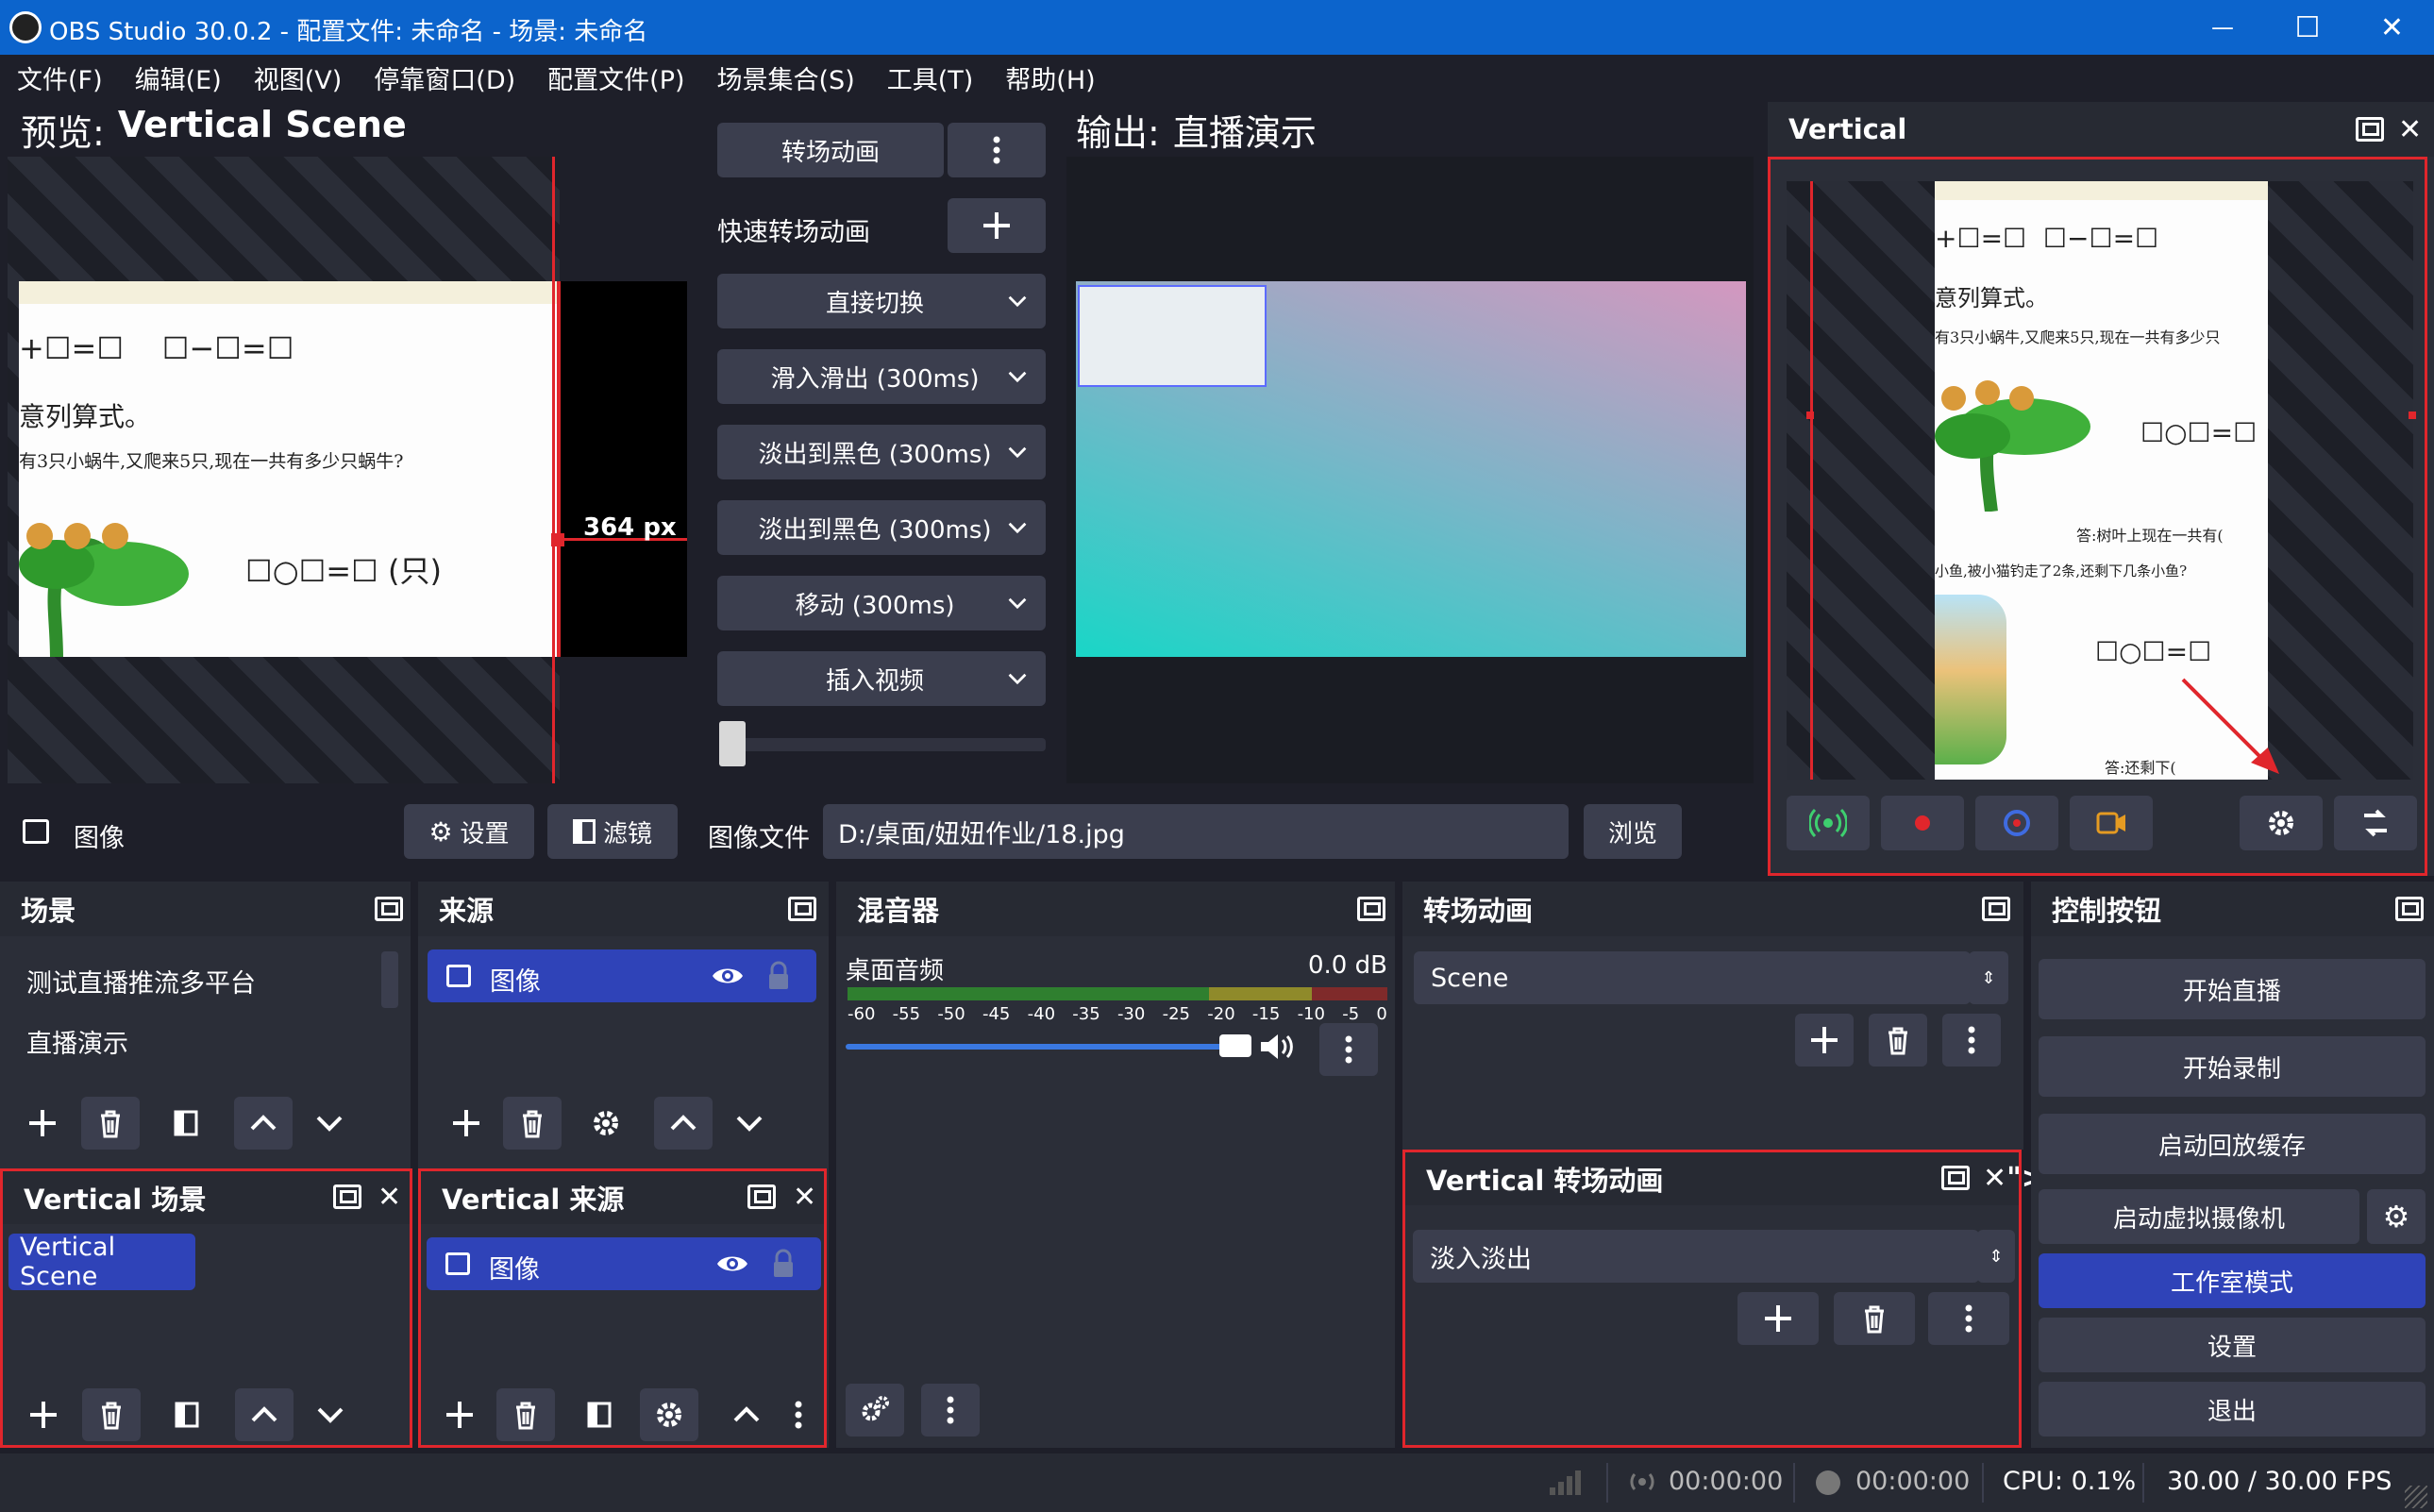  Describe the element at coordinates (2232, 1409) in the screenshot. I see `exit-button: 退出` at that location.